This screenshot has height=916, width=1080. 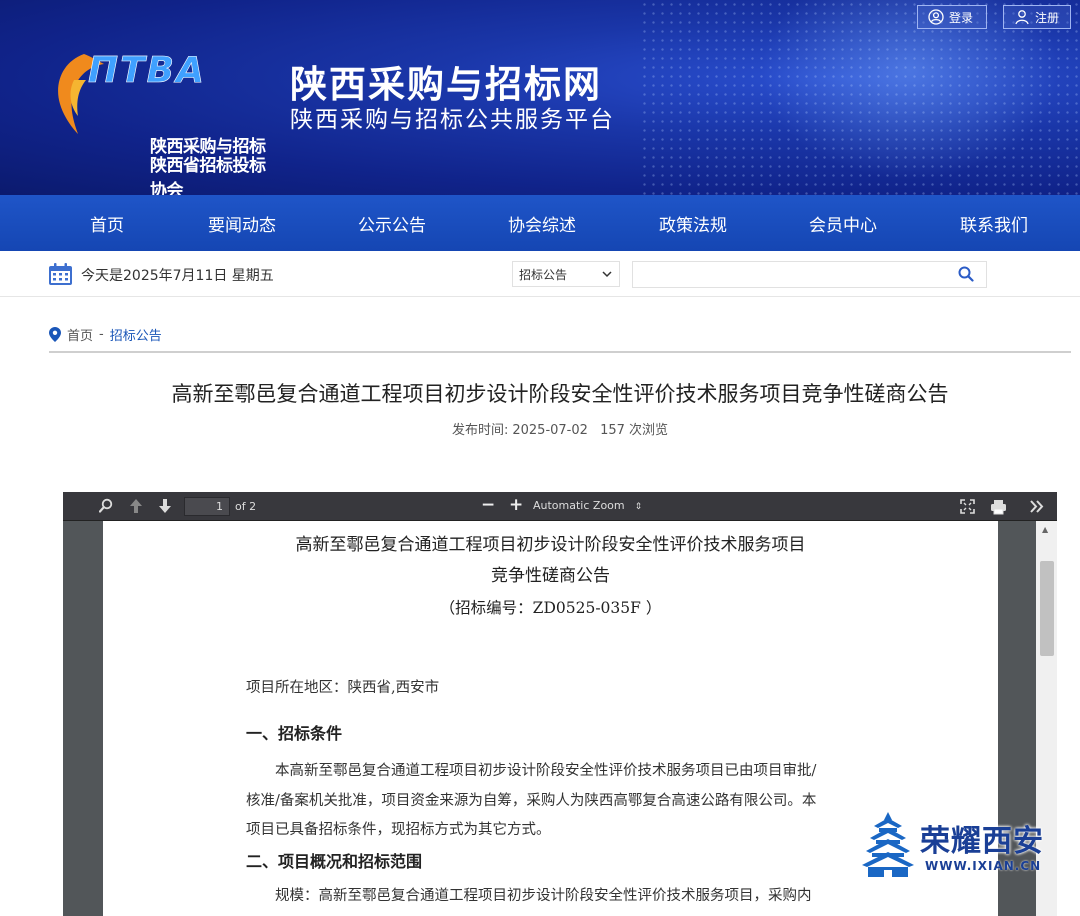 What do you see at coordinates (343, 688) in the screenshot?
I see `doc-region: 项目所在地区：陕西省,西安市` at bounding box center [343, 688].